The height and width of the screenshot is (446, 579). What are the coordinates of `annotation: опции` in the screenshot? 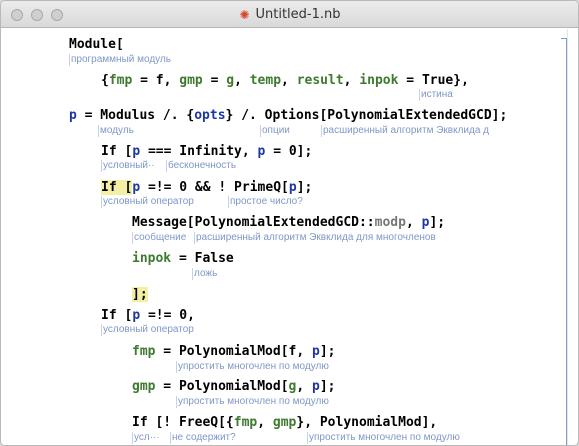 It's located at (275, 131).